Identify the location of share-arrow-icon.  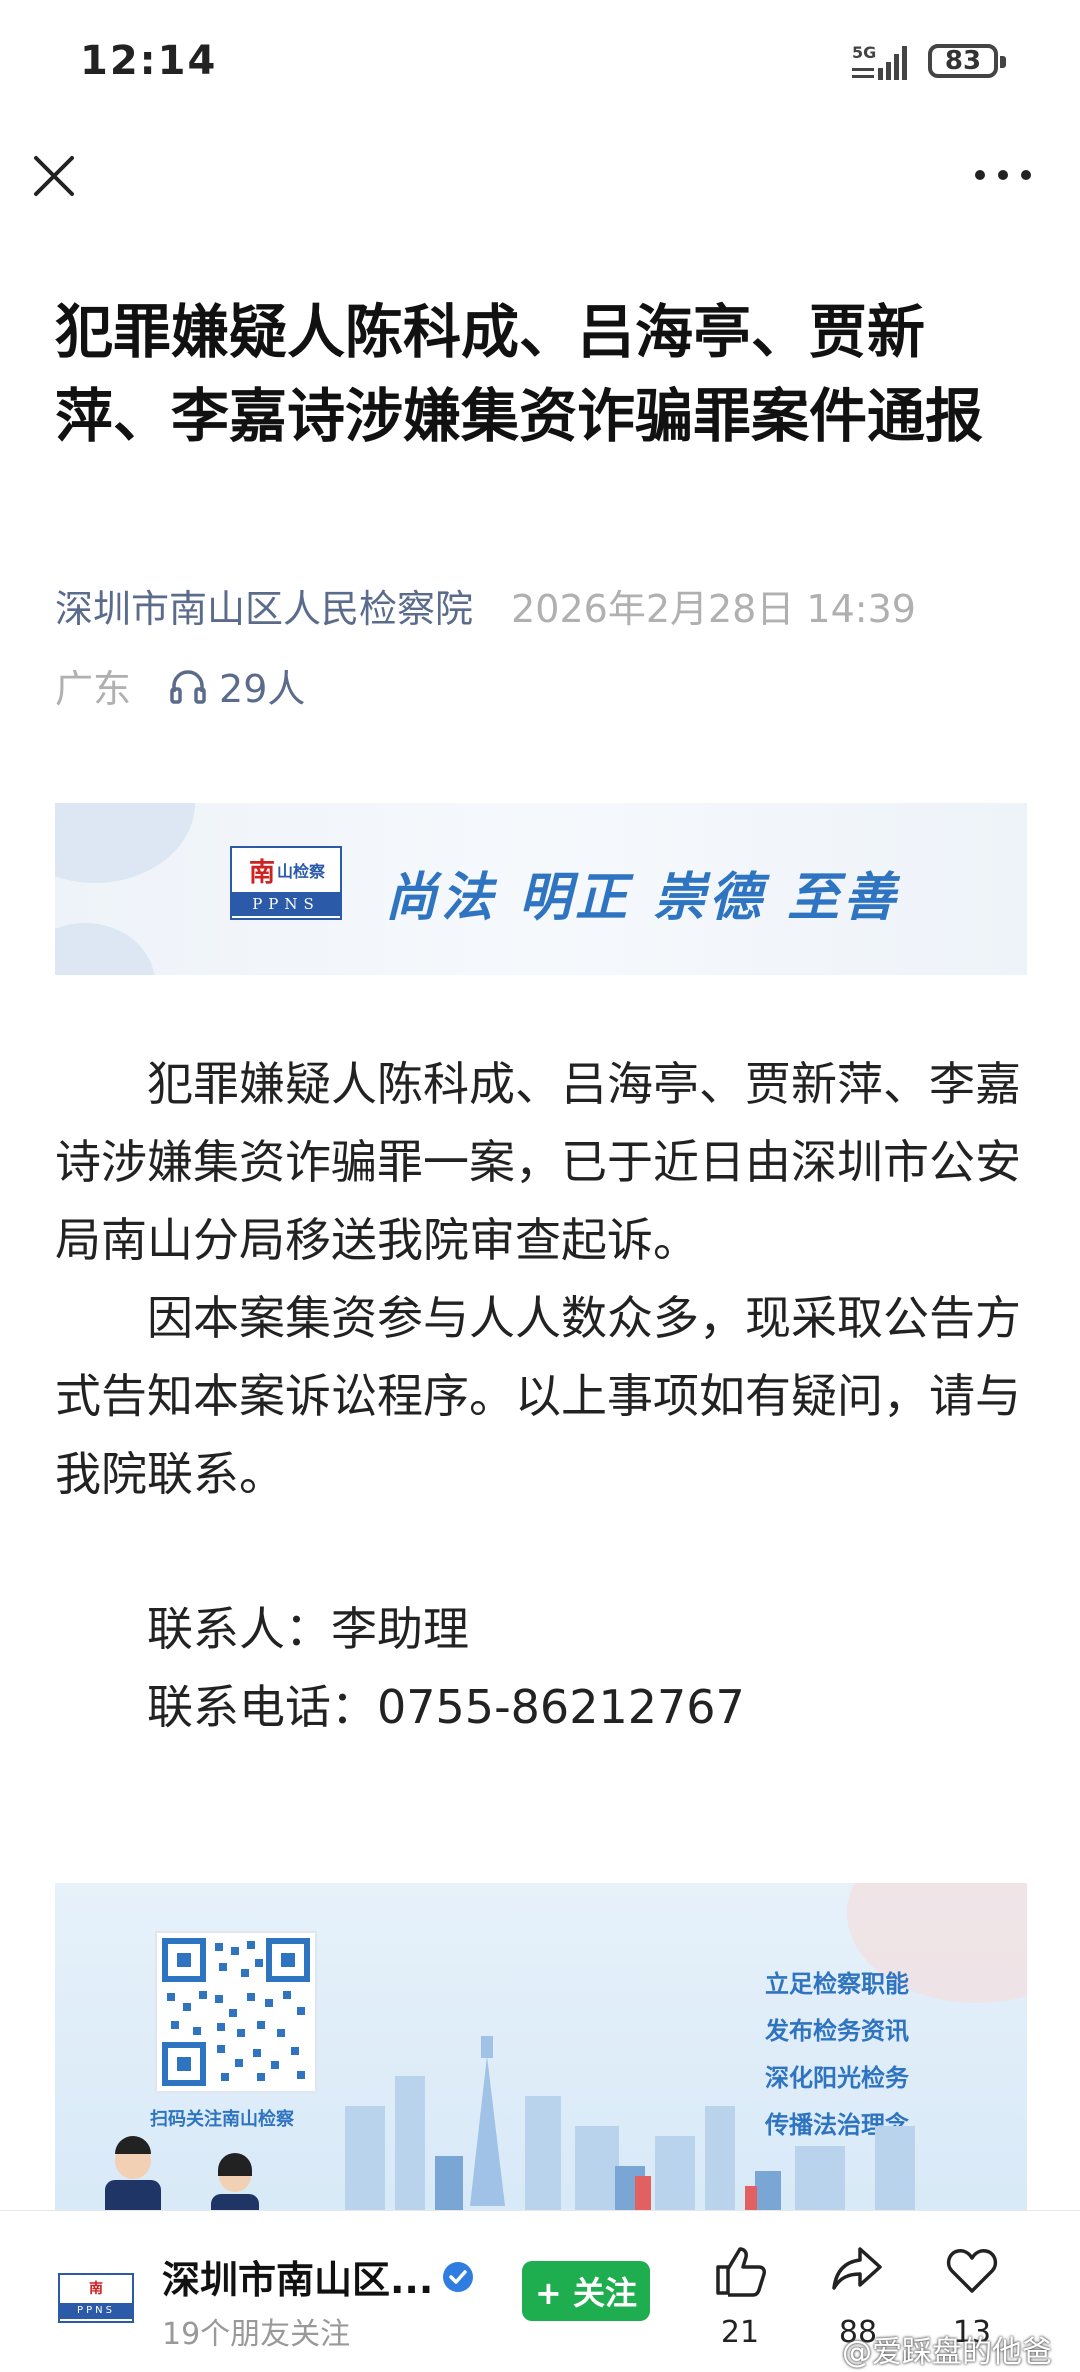
(857, 2268).